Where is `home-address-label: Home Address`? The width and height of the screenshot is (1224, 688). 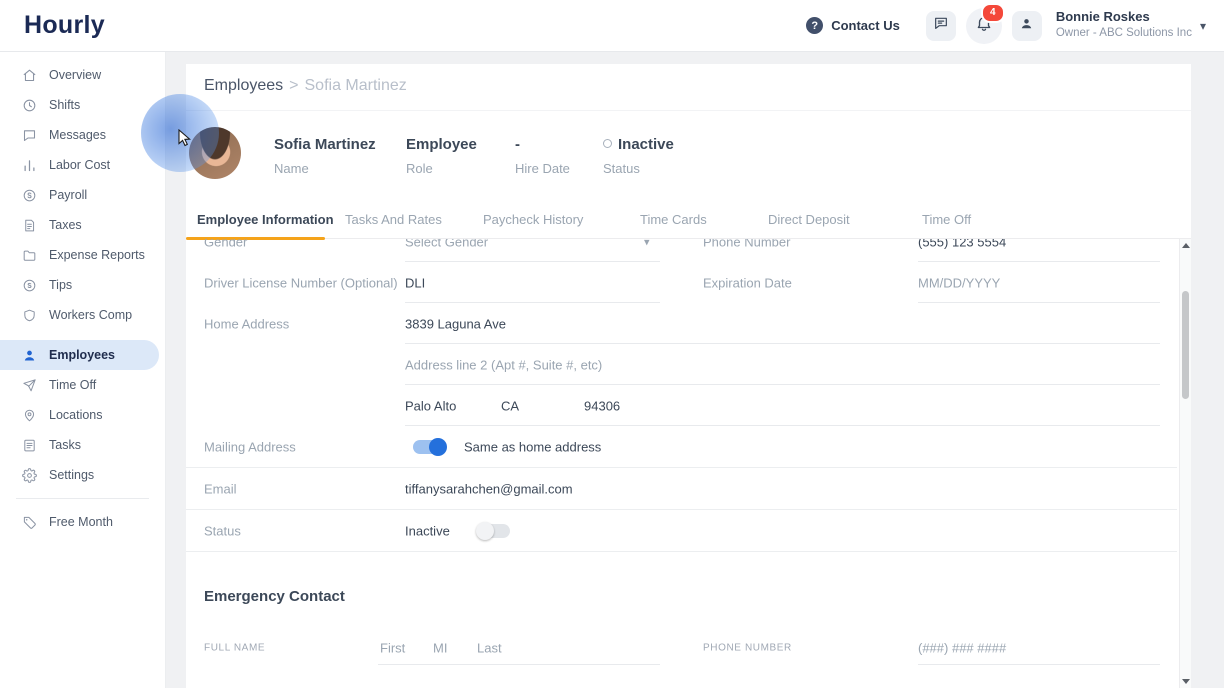
home-address-label: Home Address is located at coordinates (247, 323).